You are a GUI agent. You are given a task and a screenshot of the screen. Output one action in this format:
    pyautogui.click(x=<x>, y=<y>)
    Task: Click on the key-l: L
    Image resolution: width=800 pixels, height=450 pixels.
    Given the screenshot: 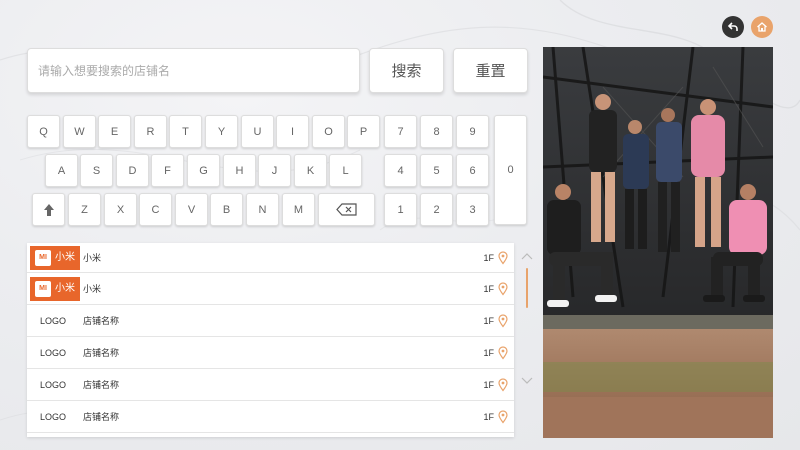 What is the action you would take?
    pyautogui.click(x=345, y=170)
    